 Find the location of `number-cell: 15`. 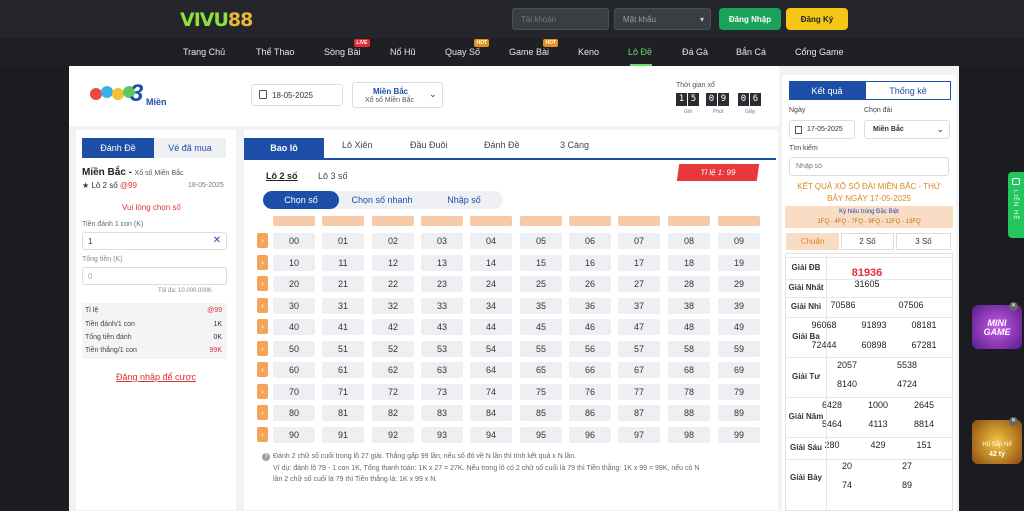

number-cell: 15 is located at coordinates (541, 263).